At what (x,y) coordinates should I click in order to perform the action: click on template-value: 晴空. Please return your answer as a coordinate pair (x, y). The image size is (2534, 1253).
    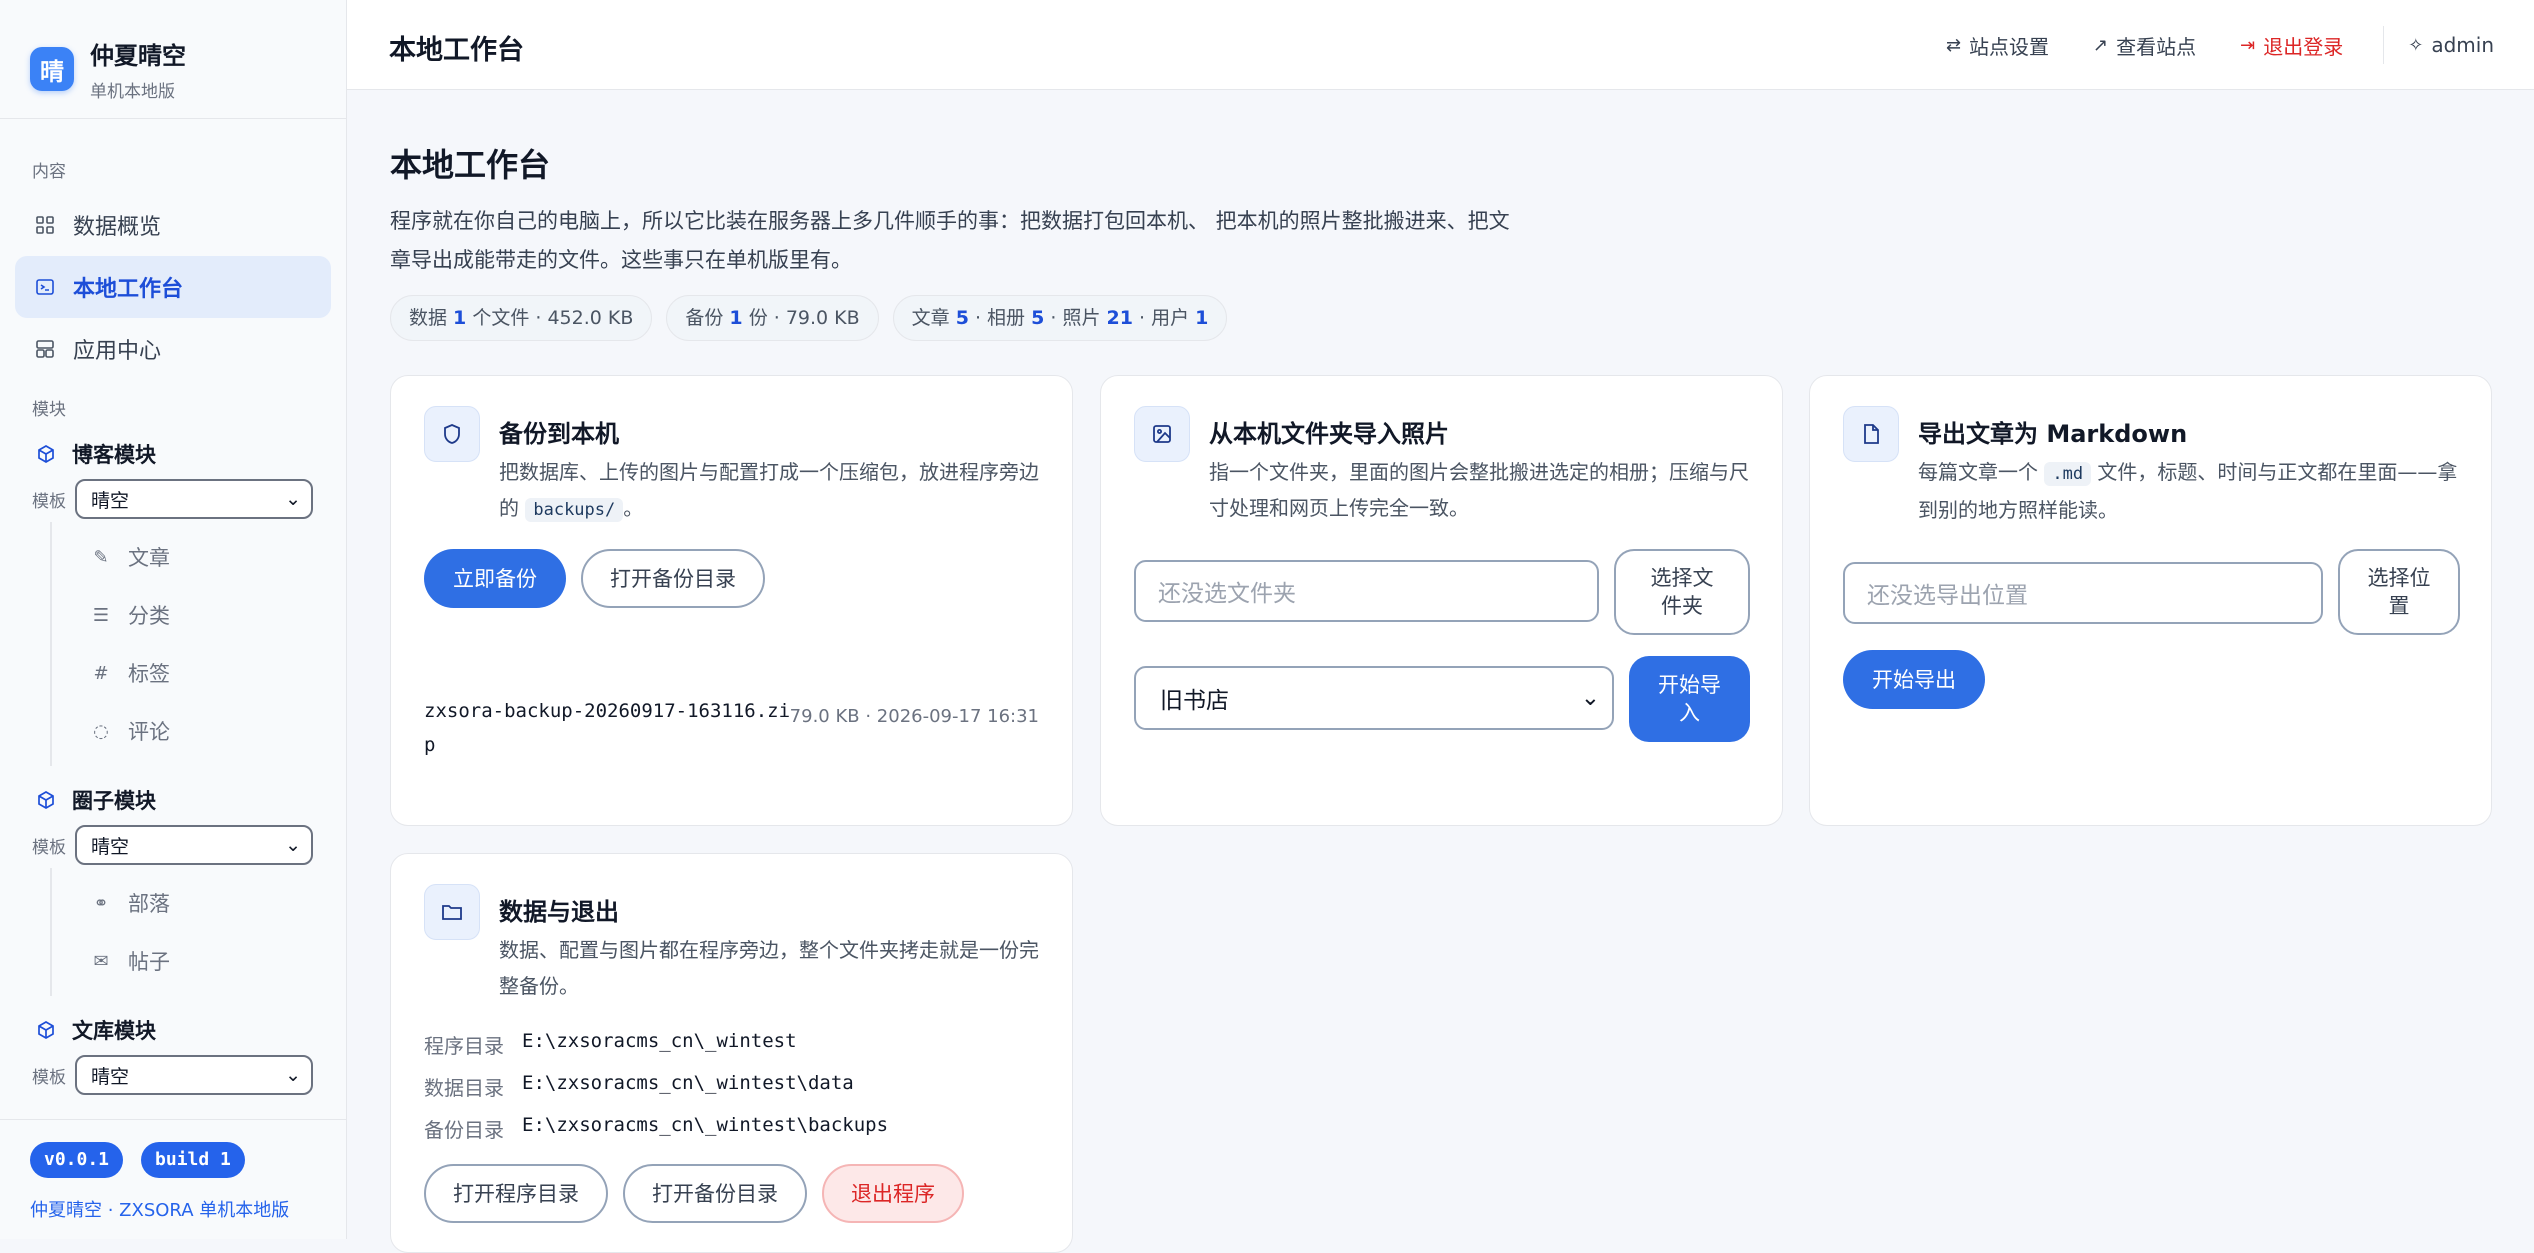
    Looking at the image, I should click on (110, 846).